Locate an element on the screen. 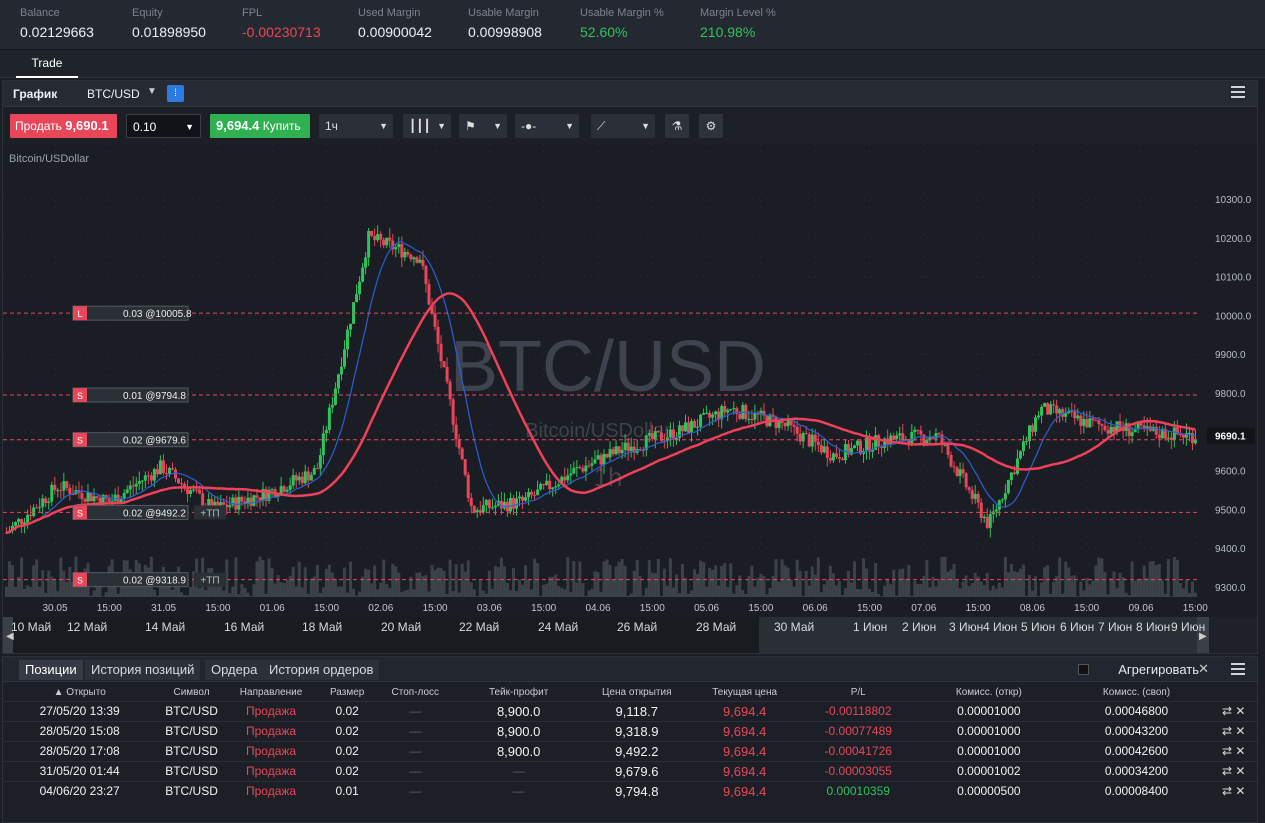  aggregate-label: Агрегировать is located at coordinates (1158, 669).